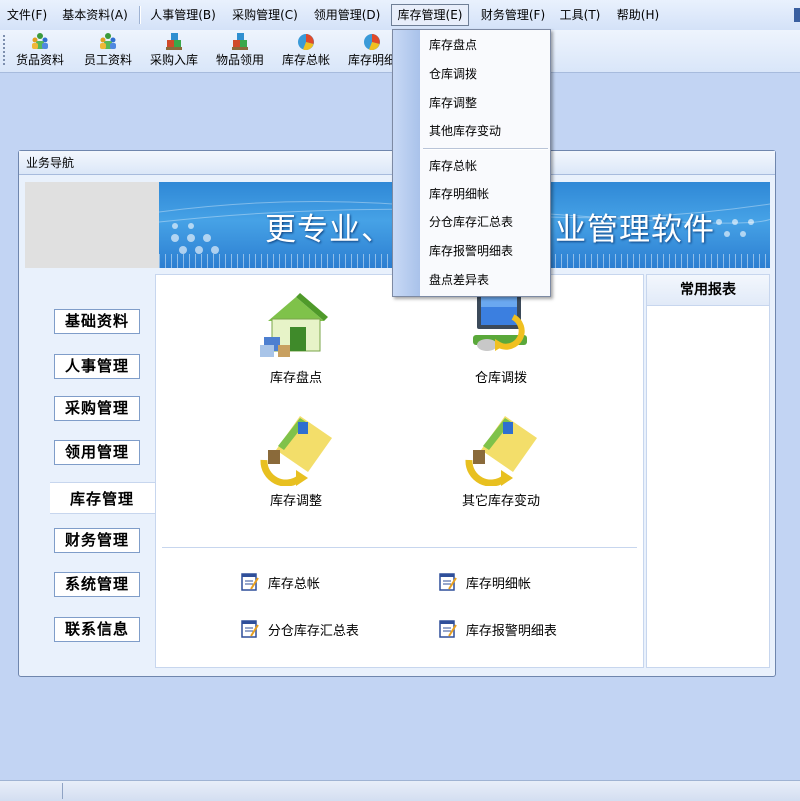 The width and height of the screenshot is (800, 801). I want to click on report-link-stock-alert-detail: 库存报警明细表, so click(497, 630).